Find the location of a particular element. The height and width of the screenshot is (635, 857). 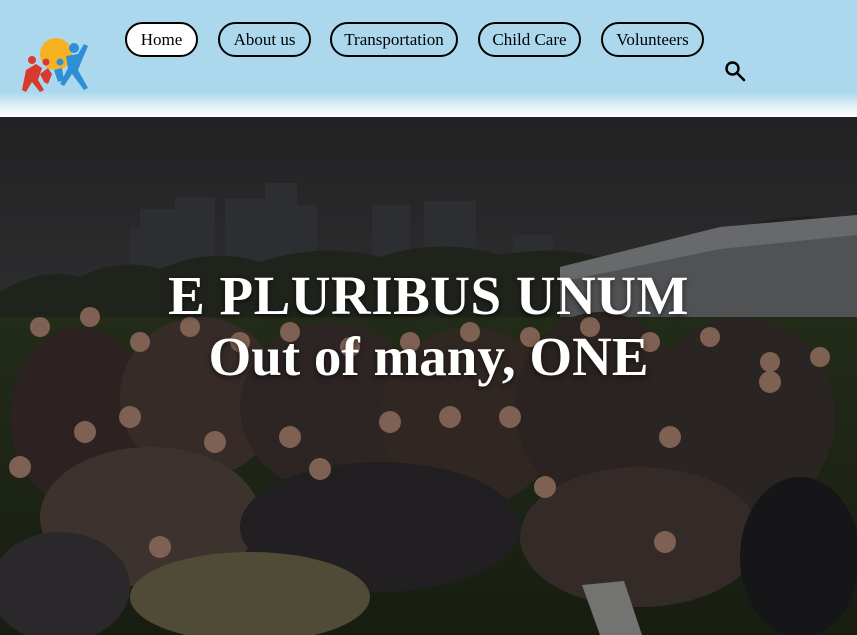

nav-about-button: About us is located at coordinates (264, 39).